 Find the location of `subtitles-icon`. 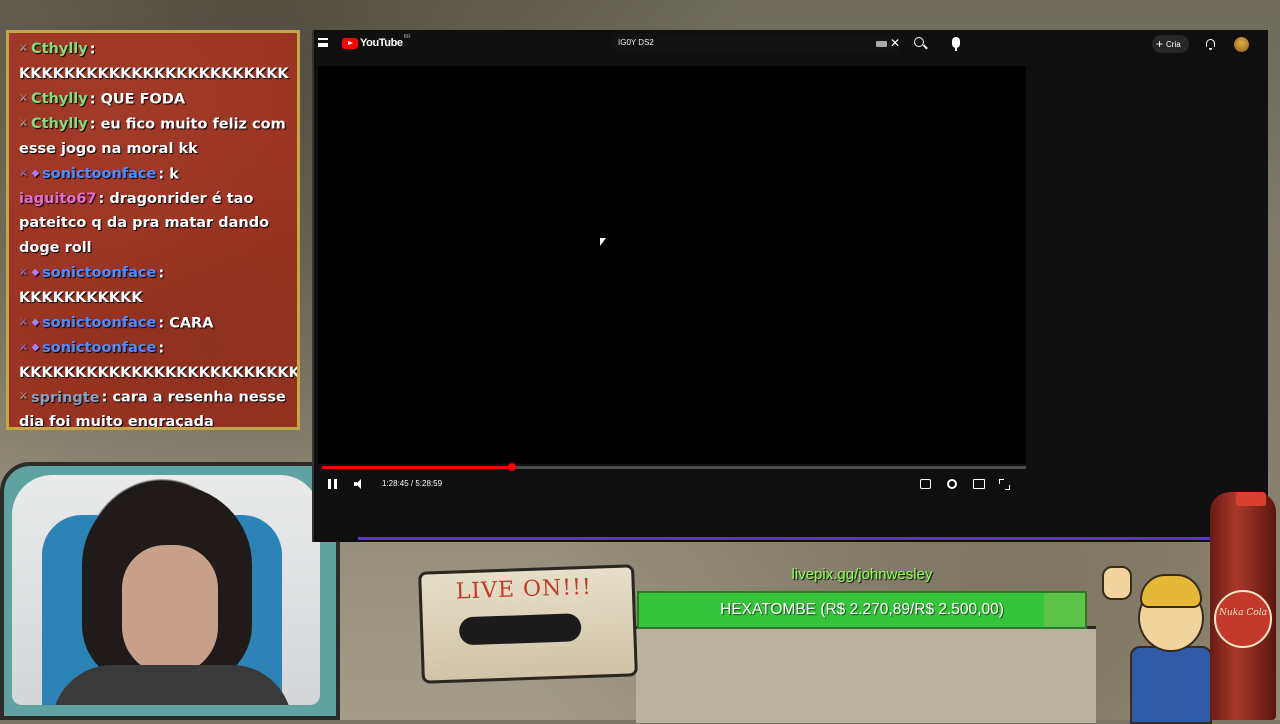

subtitles-icon is located at coordinates (925, 484).